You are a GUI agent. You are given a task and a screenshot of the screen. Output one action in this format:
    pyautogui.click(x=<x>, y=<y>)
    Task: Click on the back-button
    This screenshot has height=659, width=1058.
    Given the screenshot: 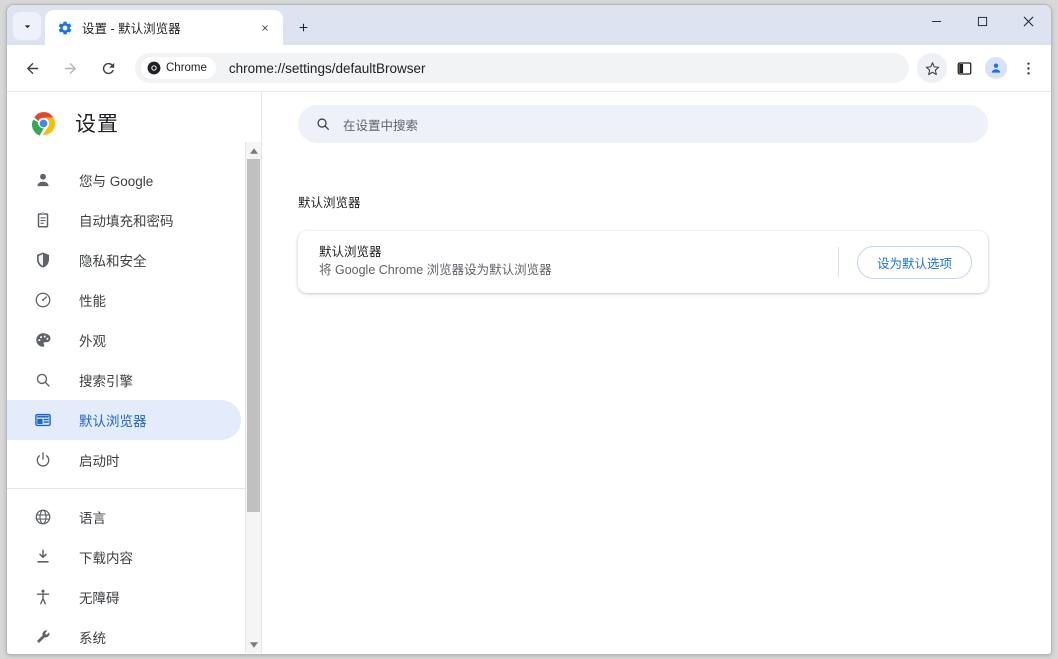 What is the action you would take?
    pyautogui.click(x=32, y=68)
    